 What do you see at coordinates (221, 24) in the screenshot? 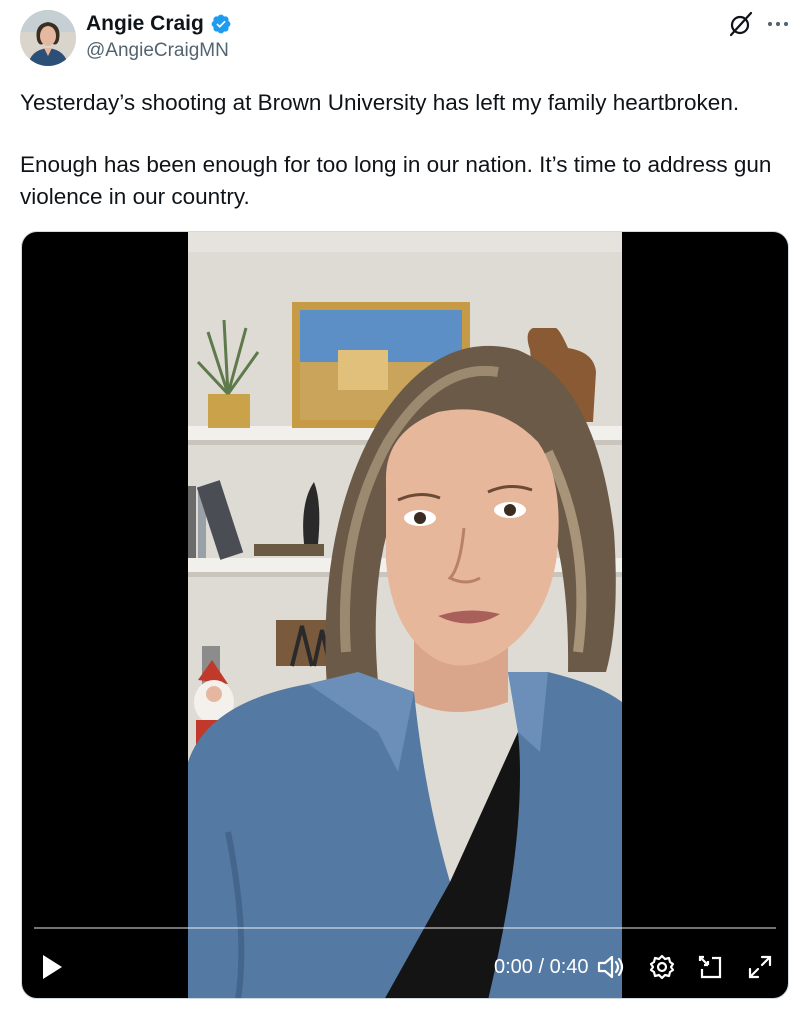
I see `verified-badge-icon` at bounding box center [221, 24].